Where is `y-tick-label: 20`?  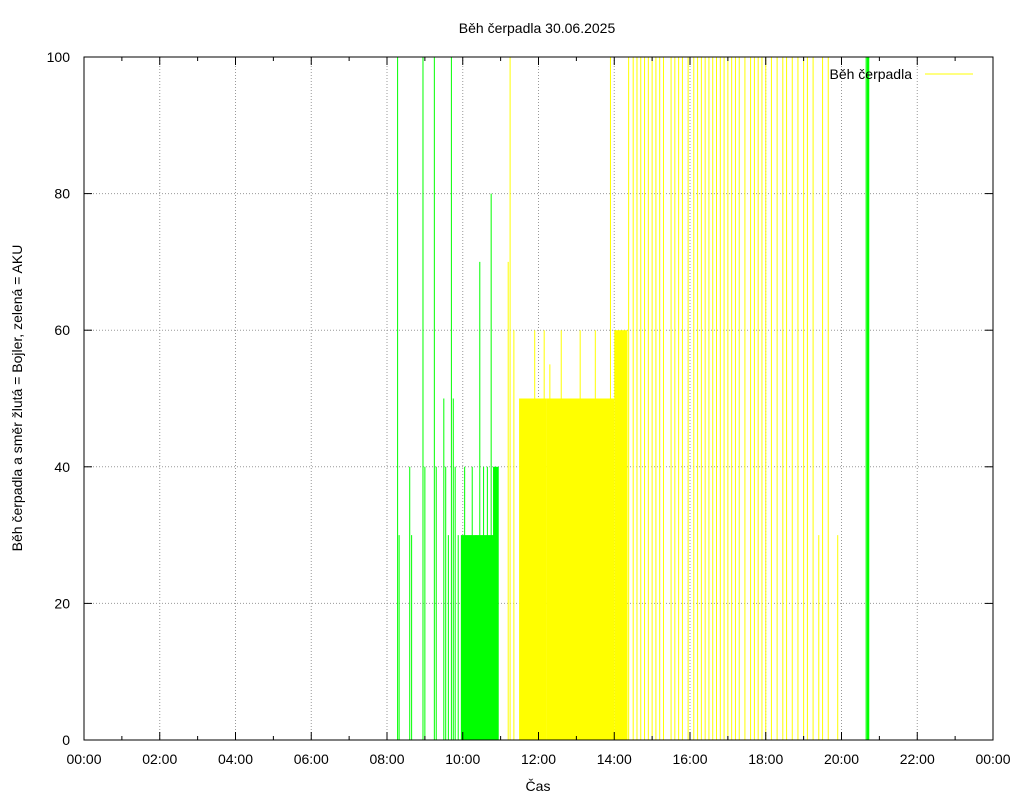 y-tick-label: 20 is located at coordinates (62, 603).